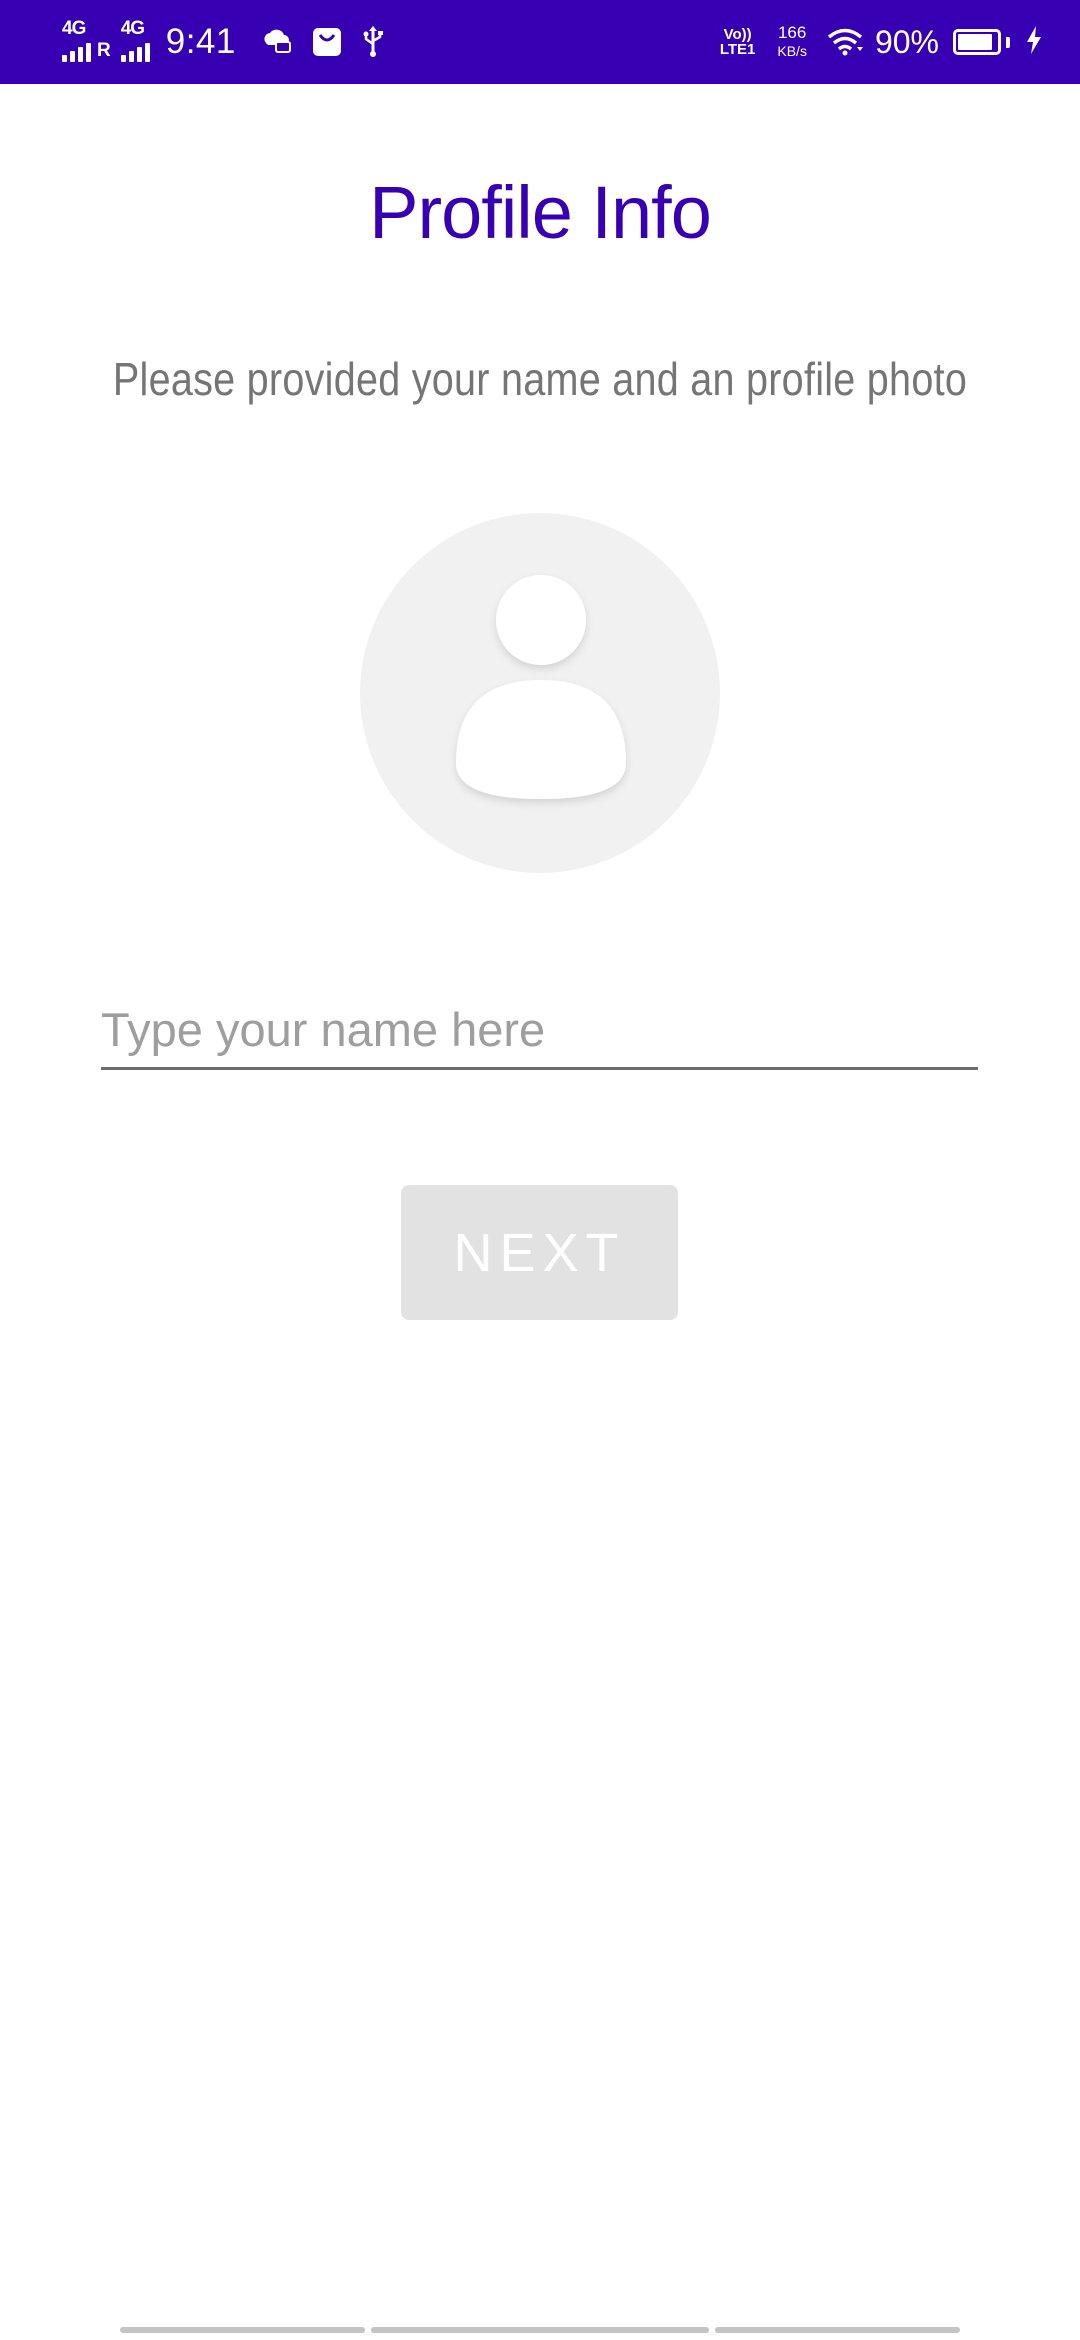 This screenshot has height=2340, width=1080. Describe the element at coordinates (86, 40) in the screenshot. I see `signal-indicator-1: 4G R` at that location.